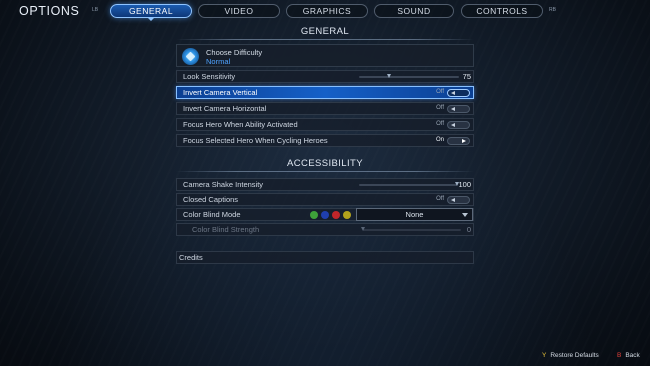 The image size is (650, 366). What do you see at coordinates (408, 185) in the screenshot?
I see `camera-shake-slider` at bounding box center [408, 185].